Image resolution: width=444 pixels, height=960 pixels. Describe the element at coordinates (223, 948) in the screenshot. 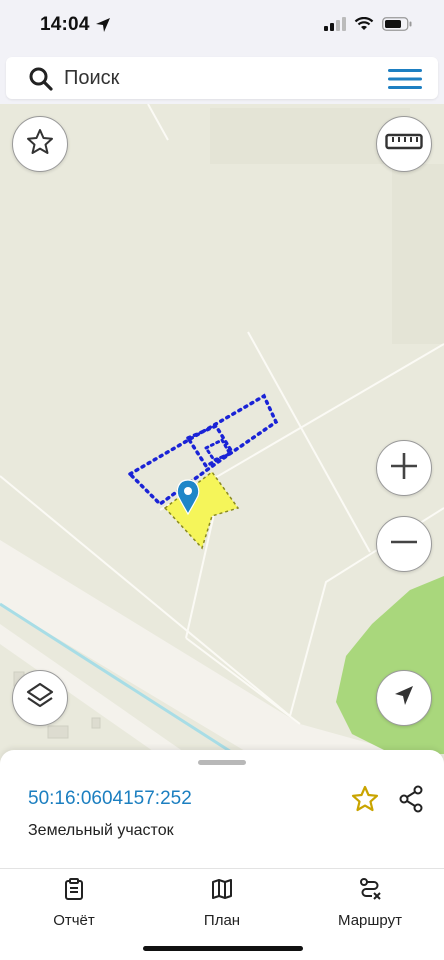

I see `home-indicator` at that location.